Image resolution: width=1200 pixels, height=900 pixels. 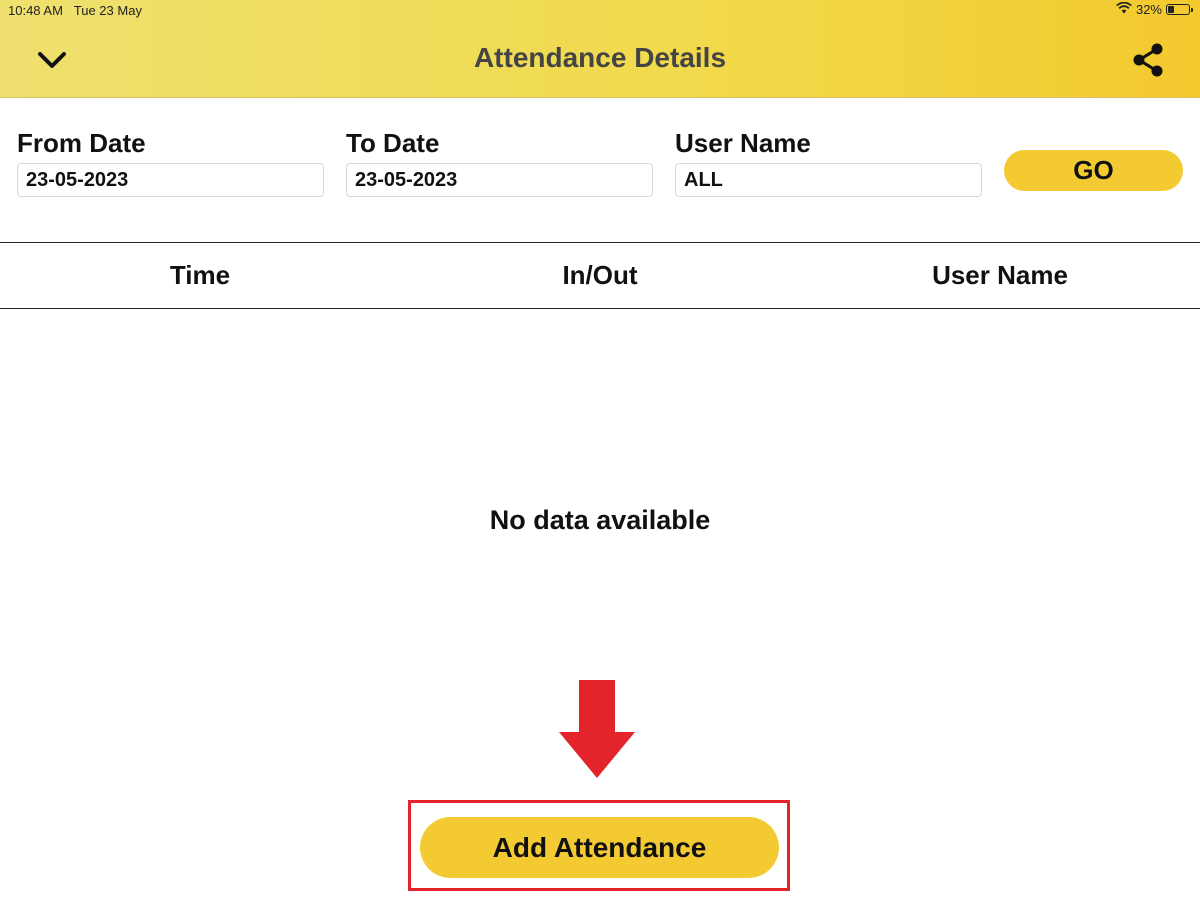 What do you see at coordinates (1093, 170) in the screenshot?
I see `go-button: GO` at bounding box center [1093, 170].